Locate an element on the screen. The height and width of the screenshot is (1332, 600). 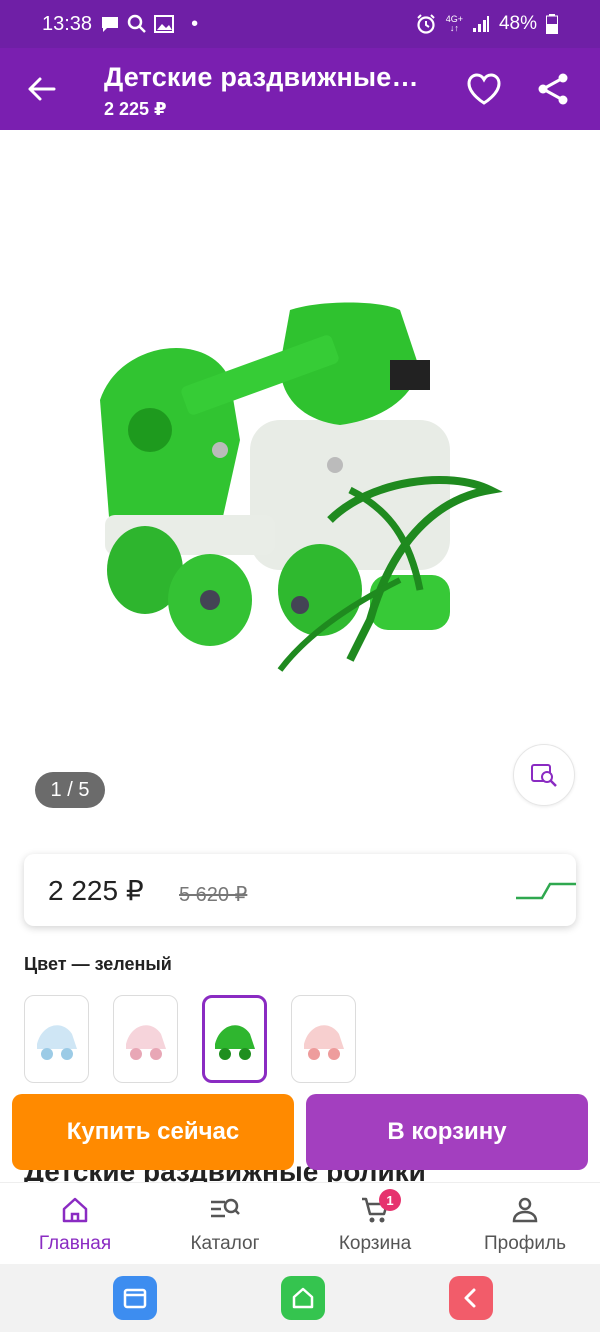
favorite-heart-icon is located at coordinates (484, 89).